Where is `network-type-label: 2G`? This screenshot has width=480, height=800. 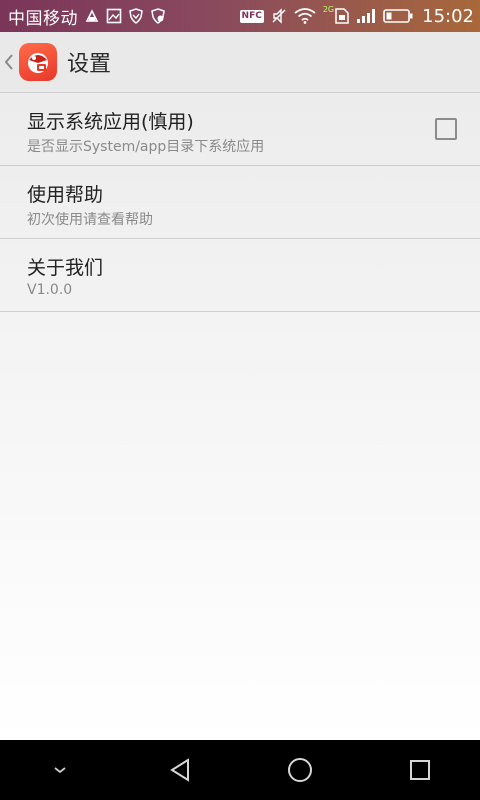 network-type-label: 2G is located at coordinates (328, 9).